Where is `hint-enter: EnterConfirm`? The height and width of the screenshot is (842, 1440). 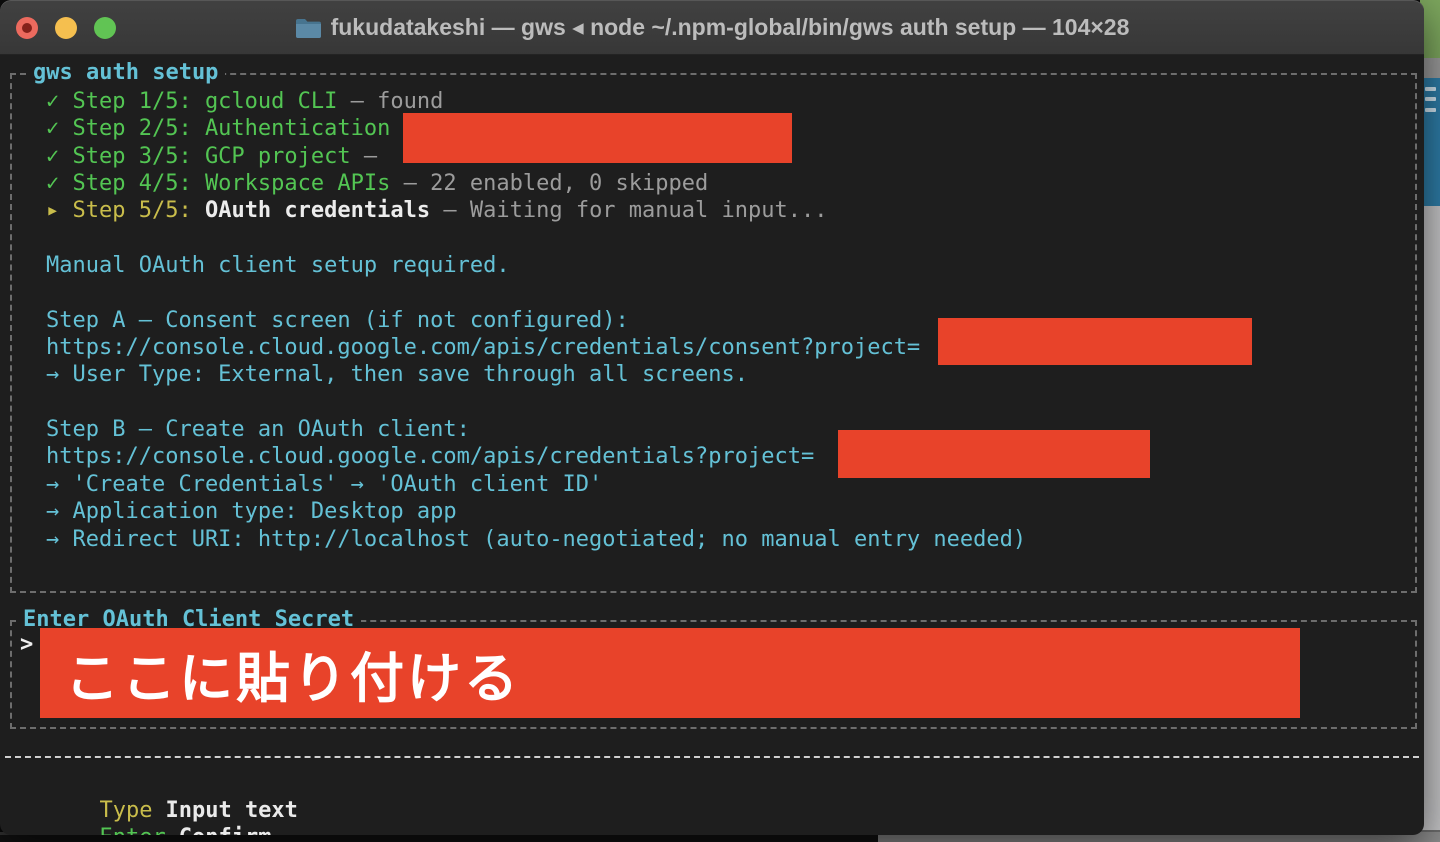
hint-enter: EnterConfirm is located at coordinates (185, 830).